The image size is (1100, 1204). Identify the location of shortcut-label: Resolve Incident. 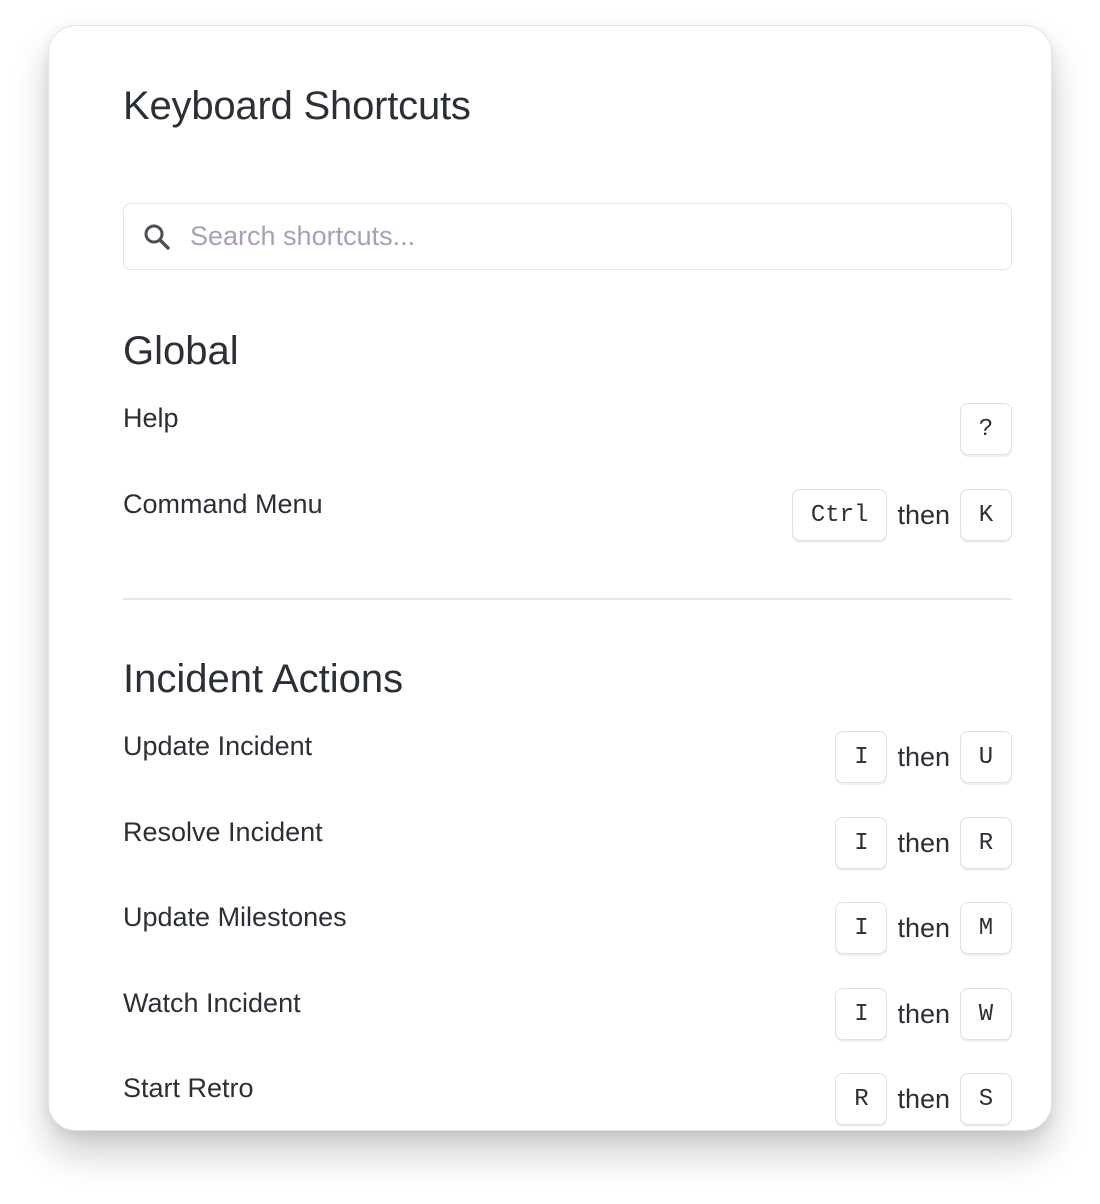
(223, 832).